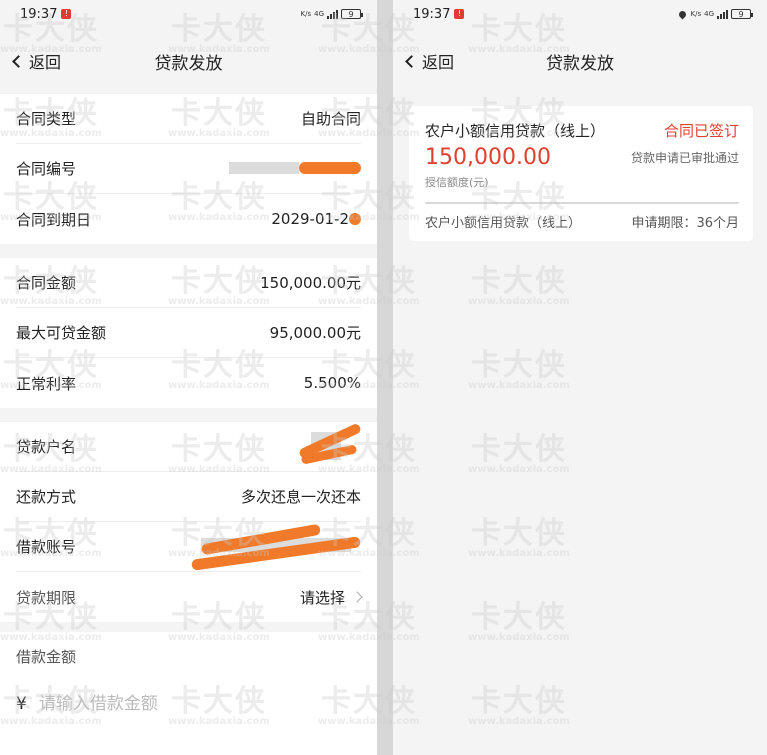 The image size is (767, 755). I want to click on row-label: 贷款期限, so click(46, 597).